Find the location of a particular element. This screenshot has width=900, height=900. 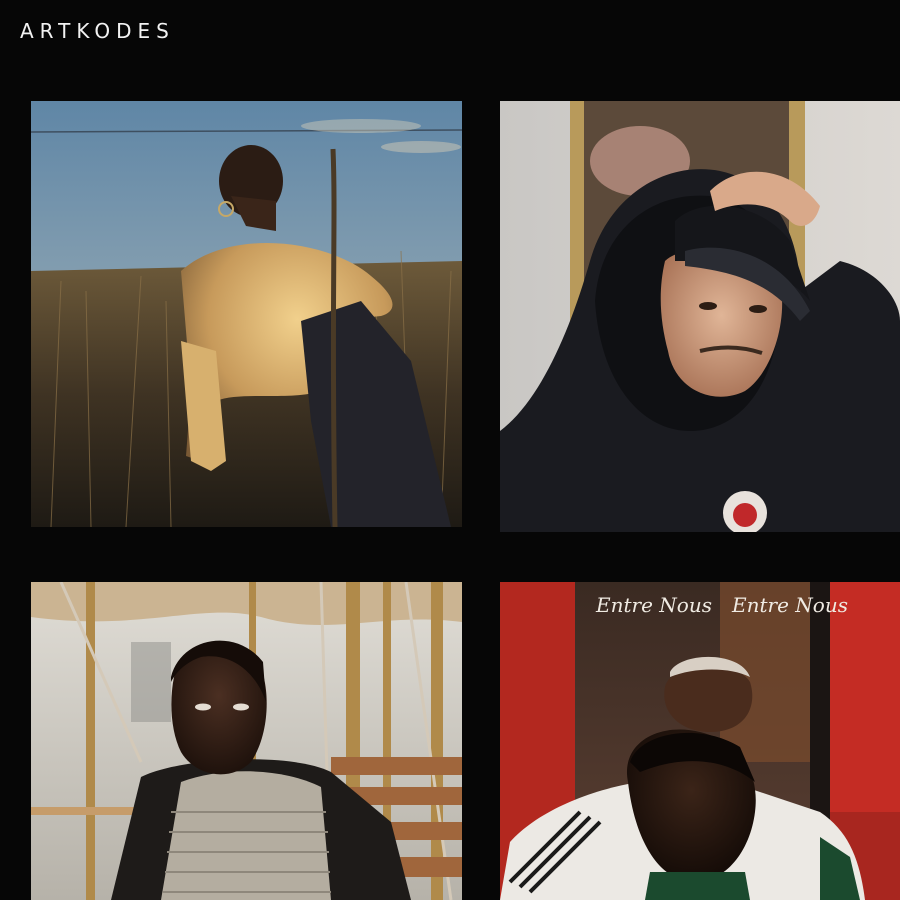

brand-logo: ARTKODES is located at coordinates (97, 31).